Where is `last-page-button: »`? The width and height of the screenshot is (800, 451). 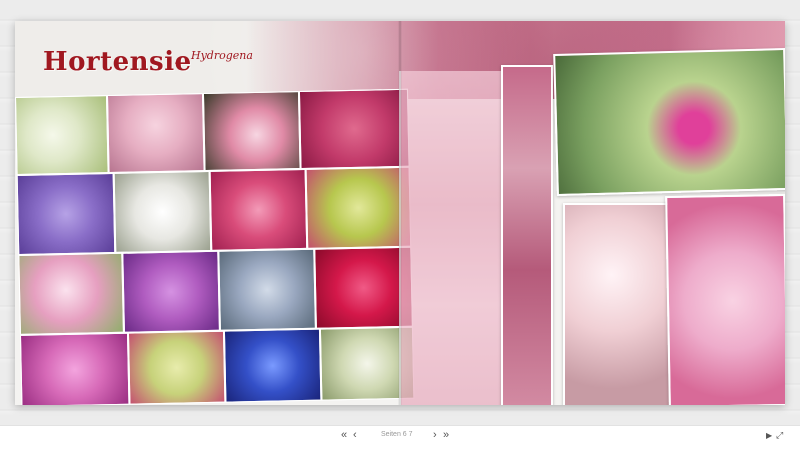 last-page-button: » is located at coordinates (446, 435).